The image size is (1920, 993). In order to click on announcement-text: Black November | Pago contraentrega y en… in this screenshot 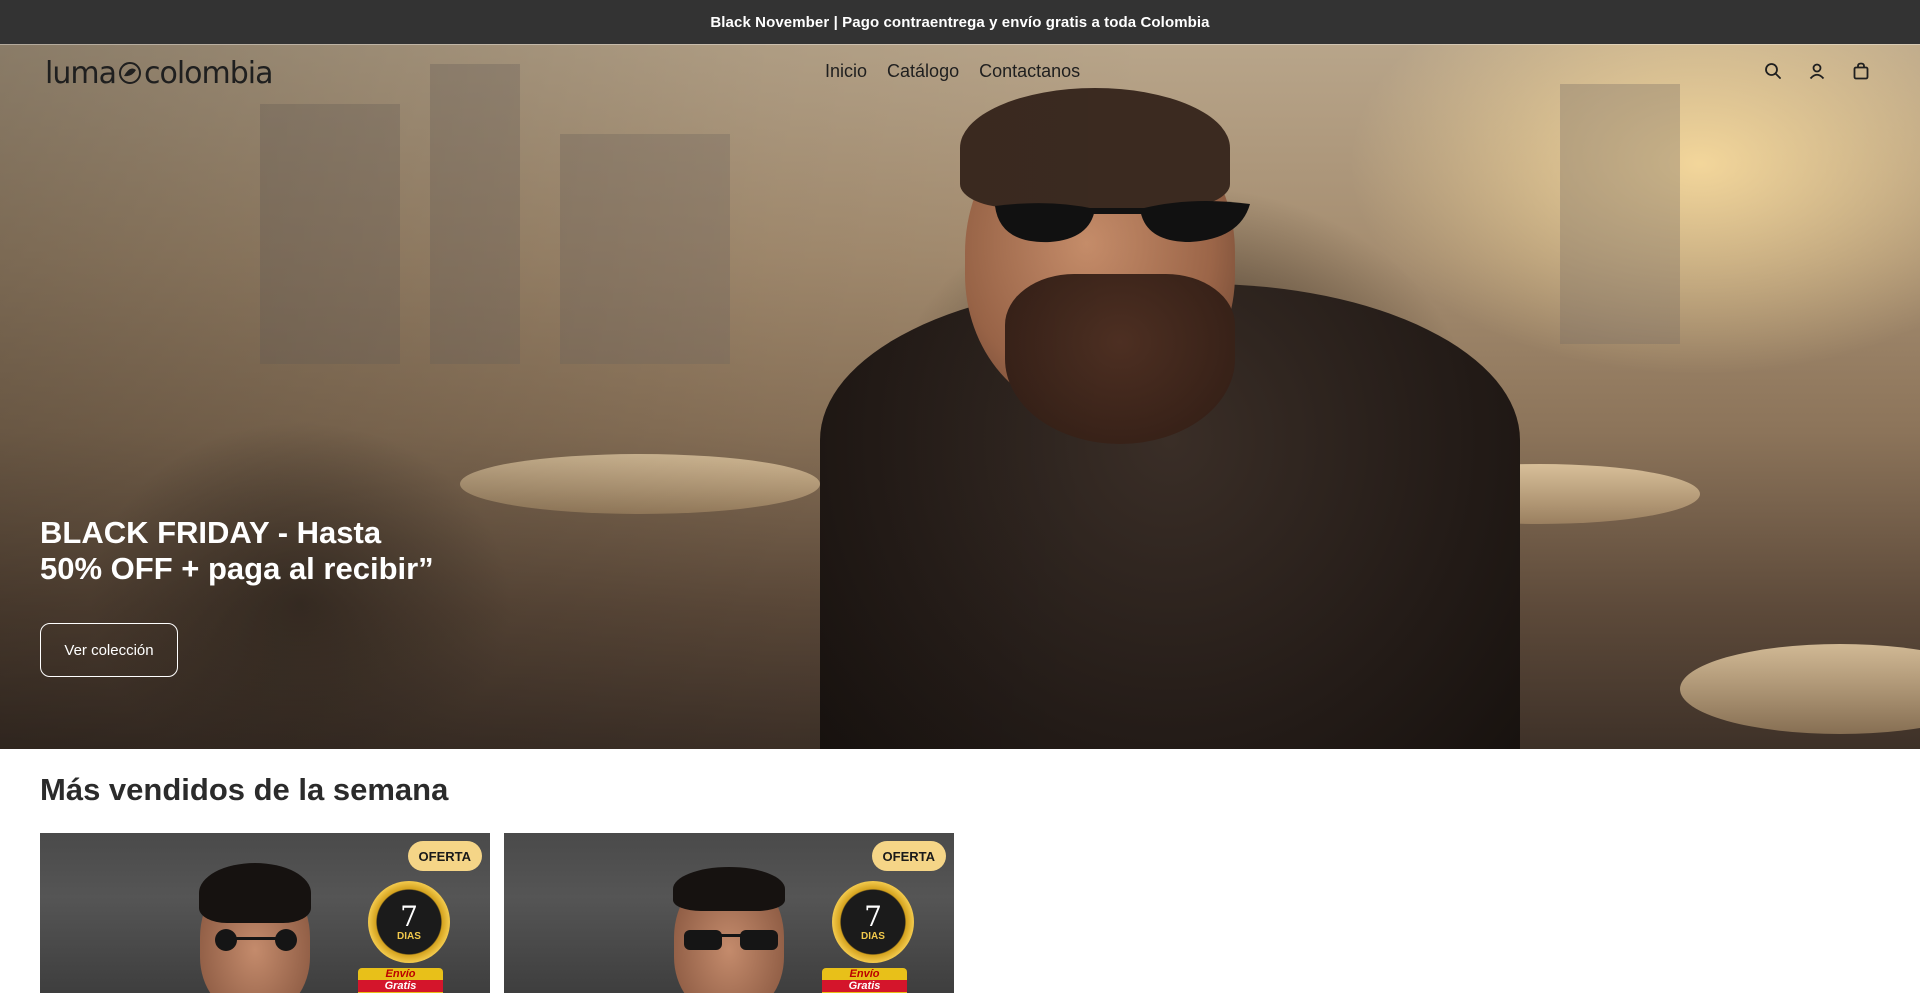, I will do `click(960, 22)`.